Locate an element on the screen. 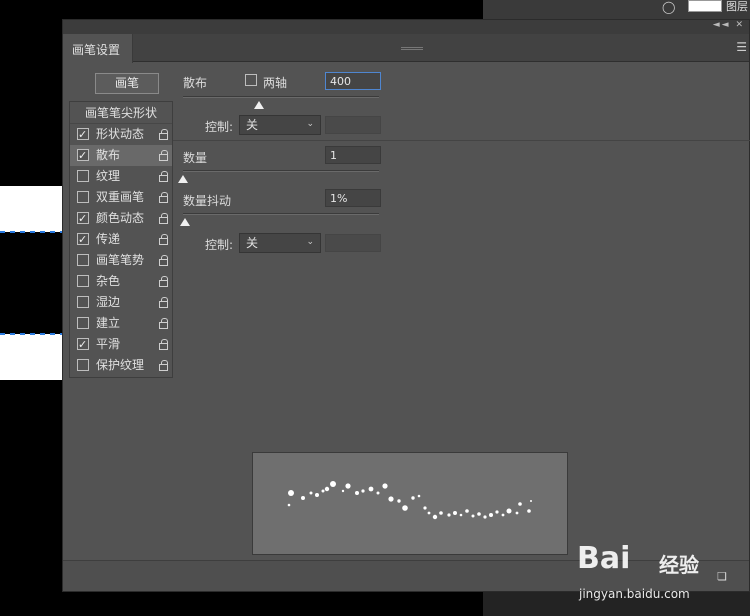 The width and height of the screenshot is (750, 616). list-item-option: 纹理 is located at coordinates (121, 176).